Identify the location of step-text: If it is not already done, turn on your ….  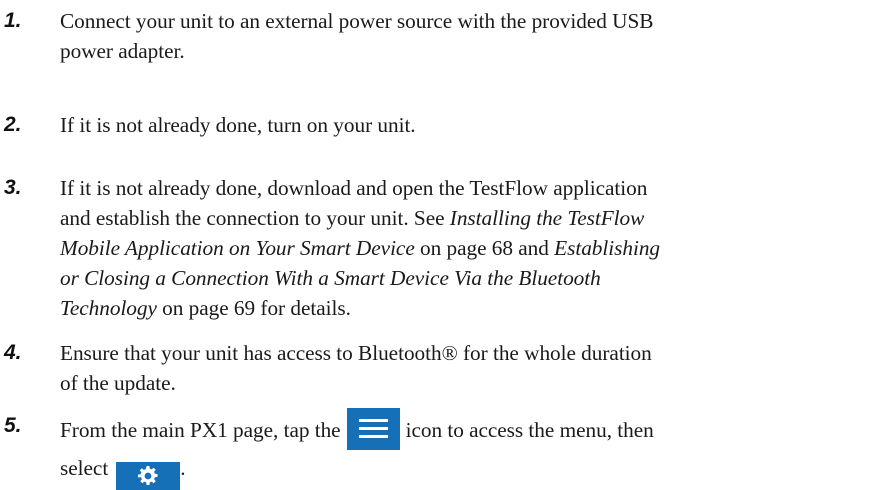
(476, 125).